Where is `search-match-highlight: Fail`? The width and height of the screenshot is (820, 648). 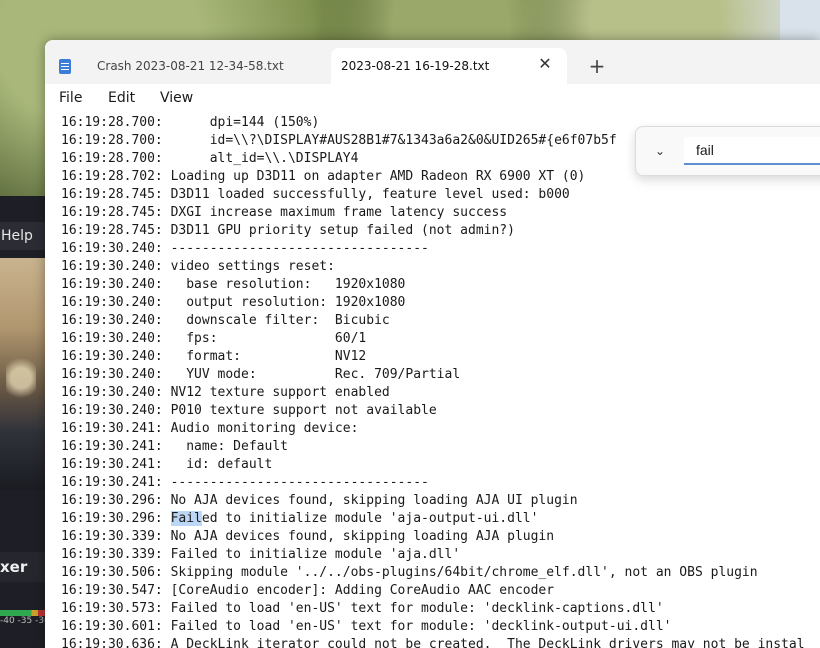
search-match-highlight: Fail is located at coordinates (186, 518).